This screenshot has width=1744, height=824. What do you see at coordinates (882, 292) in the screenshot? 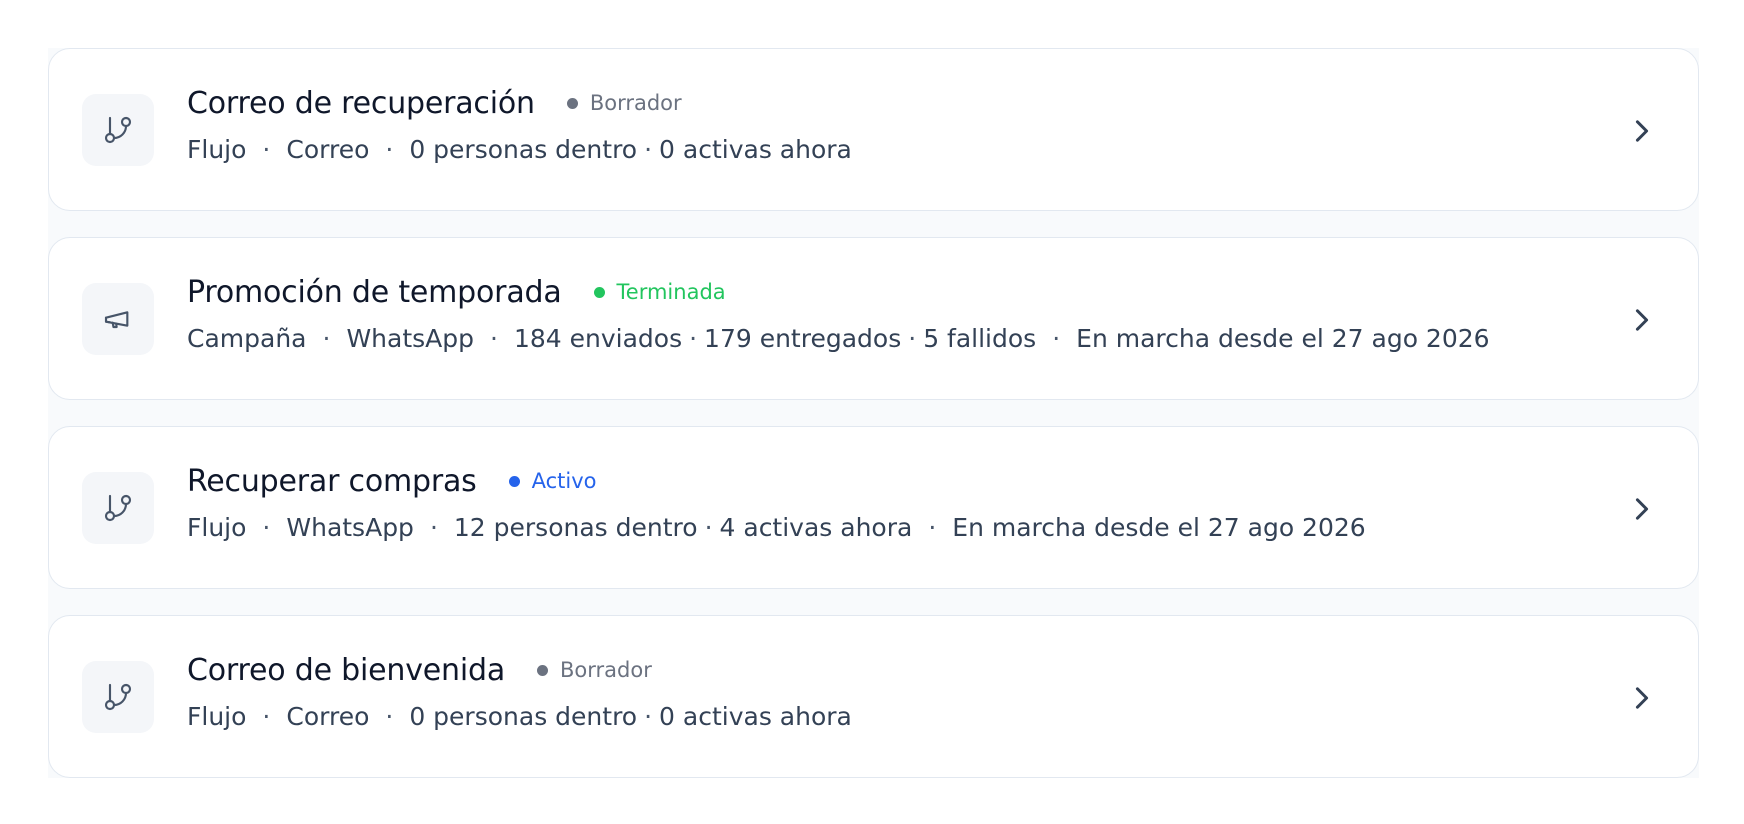
I see `item-title-row: Promoción de temporada Terminada` at bounding box center [882, 292].